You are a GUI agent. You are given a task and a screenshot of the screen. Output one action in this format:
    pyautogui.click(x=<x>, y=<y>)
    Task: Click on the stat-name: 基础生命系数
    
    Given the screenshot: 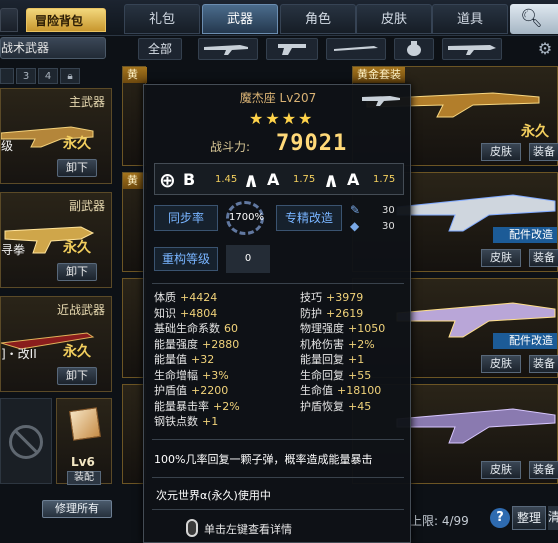 What is the action you would take?
    pyautogui.click(x=187, y=328)
    